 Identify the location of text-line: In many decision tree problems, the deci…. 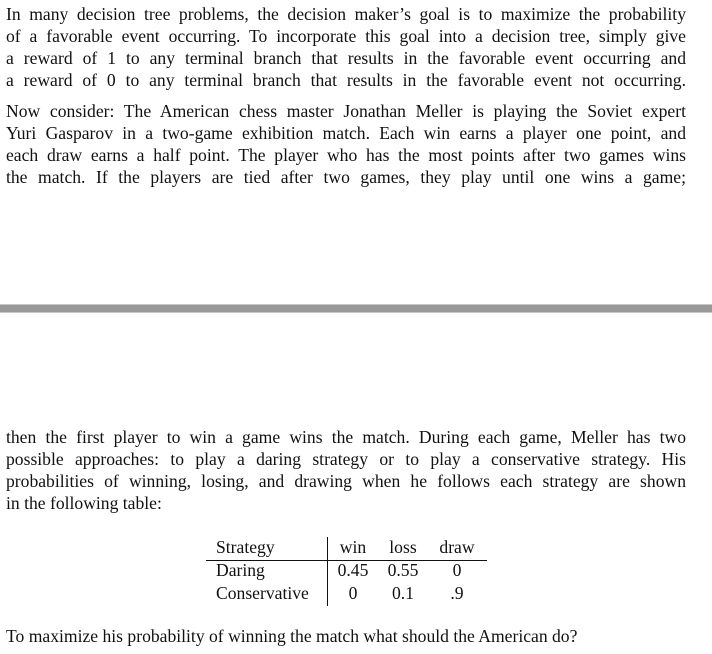
(346, 14).